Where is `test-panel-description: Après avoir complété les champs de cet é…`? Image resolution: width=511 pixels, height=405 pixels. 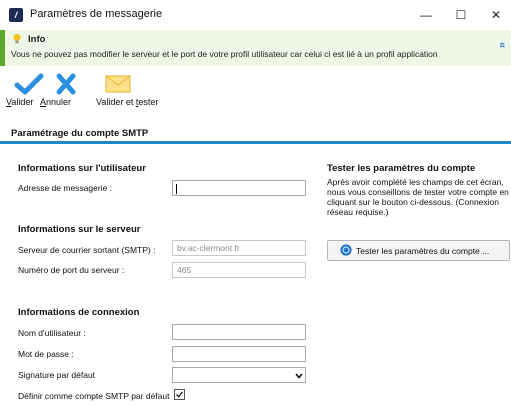 test-panel-description: Après avoir complété les champs de cet é… is located at coordinates (419, 197).